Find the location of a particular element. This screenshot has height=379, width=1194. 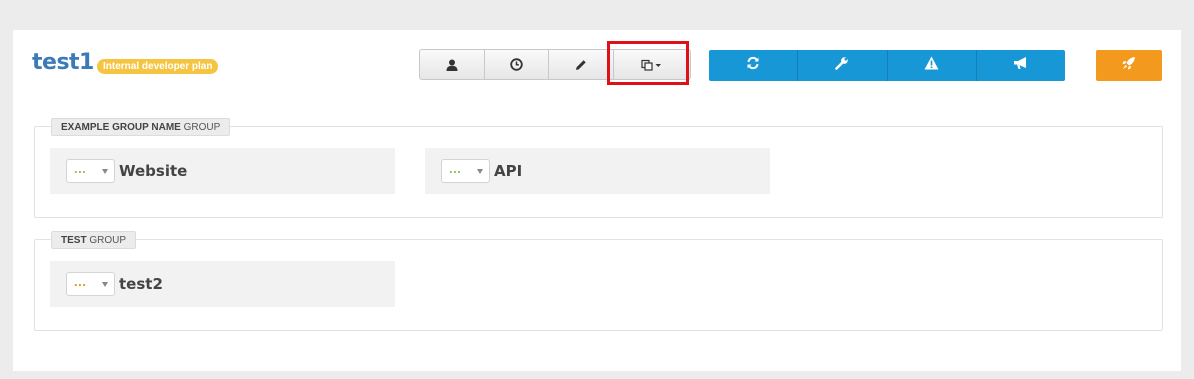

alerts-button is located at coordinates (932, 65).